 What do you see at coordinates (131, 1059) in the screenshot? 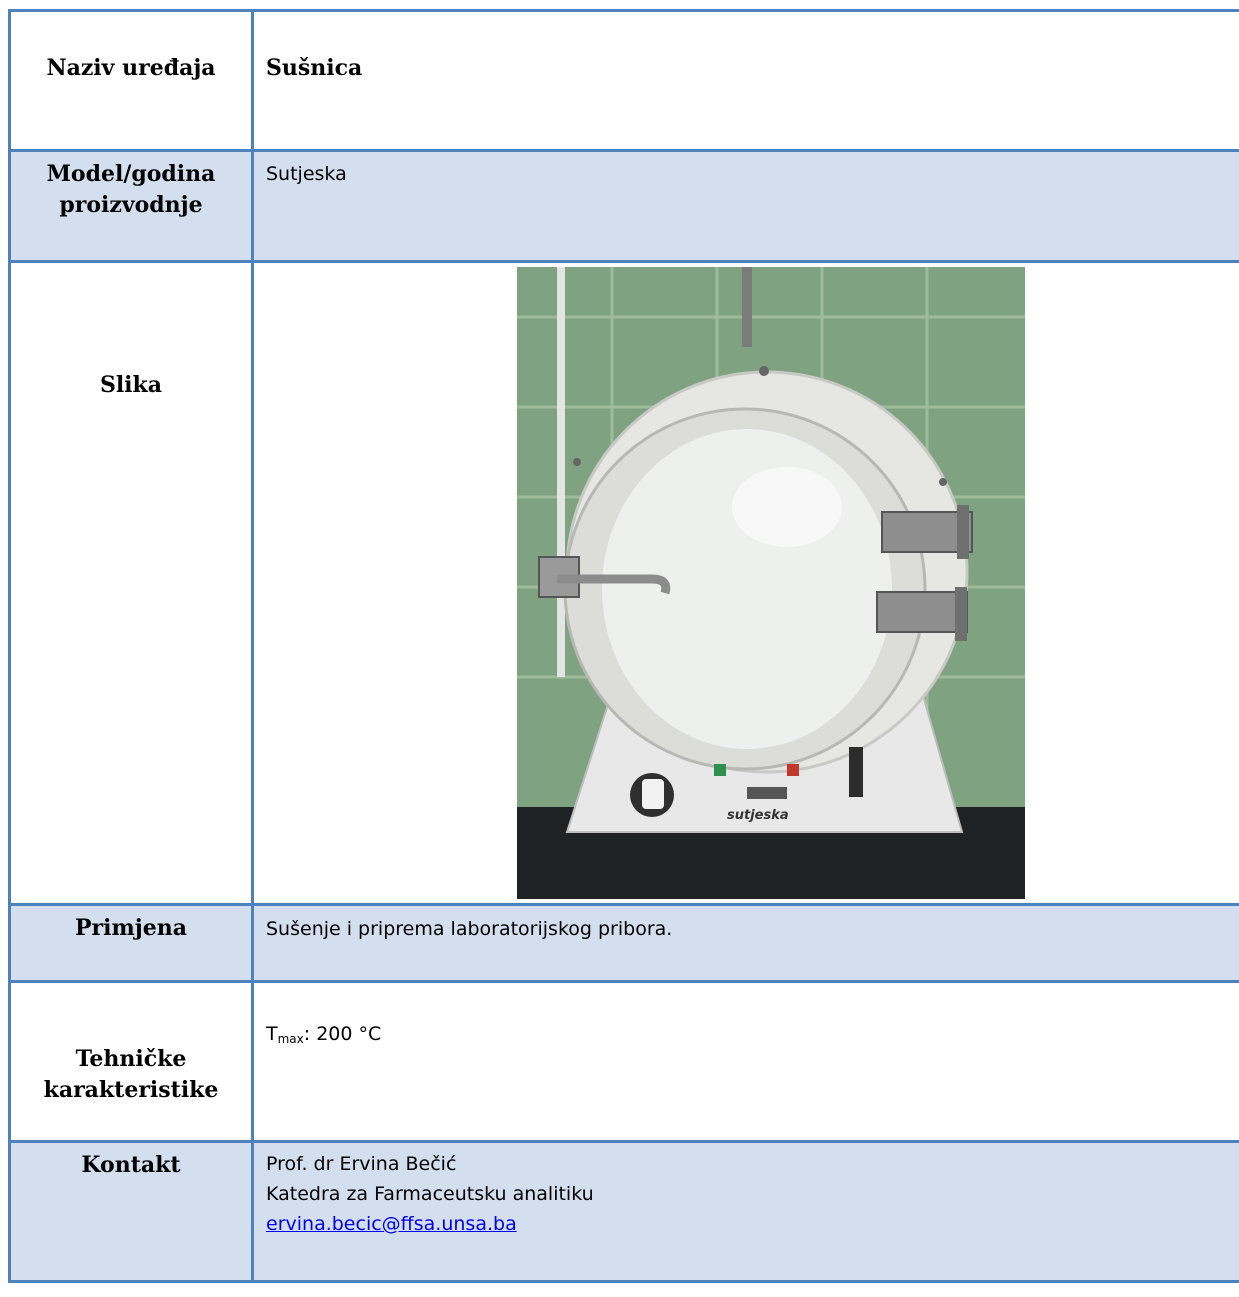
I see `tech-label-line1: Tehničke` at bounding box center [131, 1059].